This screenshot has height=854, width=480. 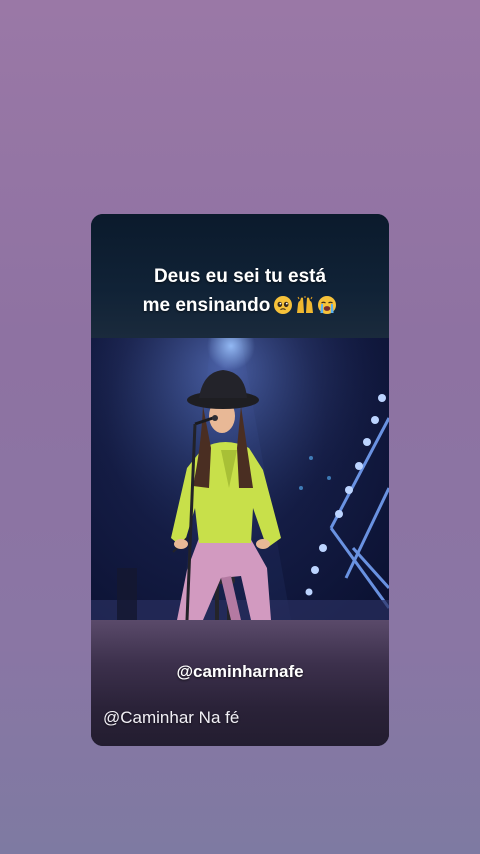 I want to click on overlay-handle: @caminharnafe, so click(x=240, y=672).